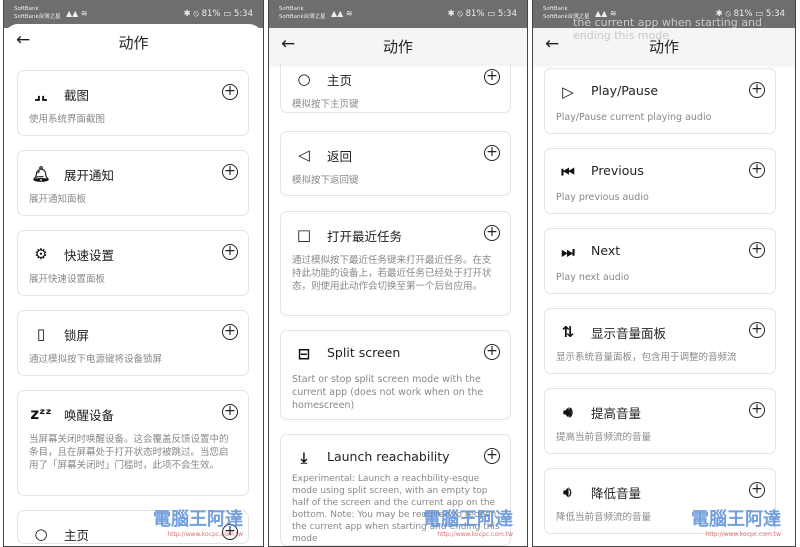 The height and width of the screenshot is (547, 800). I want to click on status-bar: SoftBank SoftBank台灣之星 ▲▲ ≋ ✱ ⦸ 81% ▭ 5:34, so click(398, 14).